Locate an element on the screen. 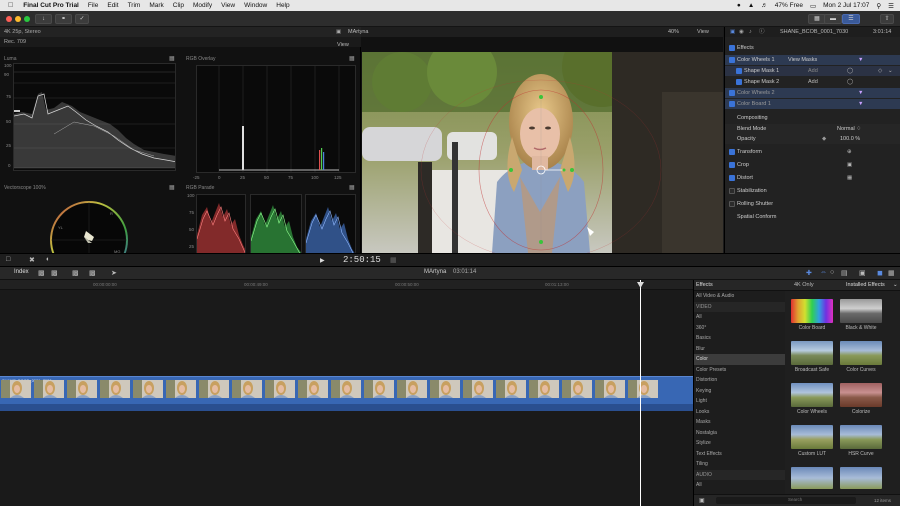 This screenshot has height=506, width=900. clip-appearance-icon: ▤ is located at coordinates (844, 273).